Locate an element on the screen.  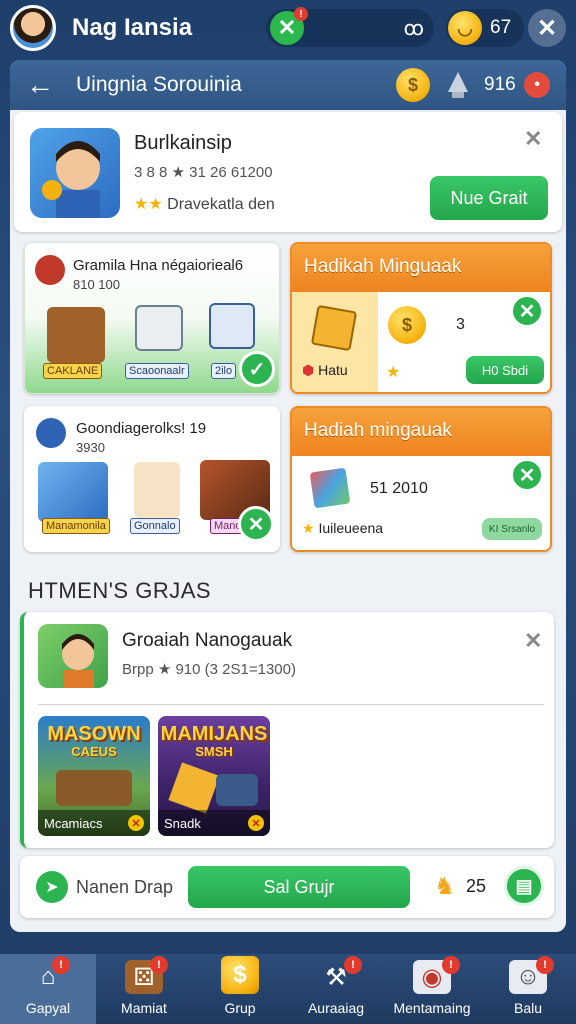
item-label: CAKLANE is located at coordinates (73, 371).